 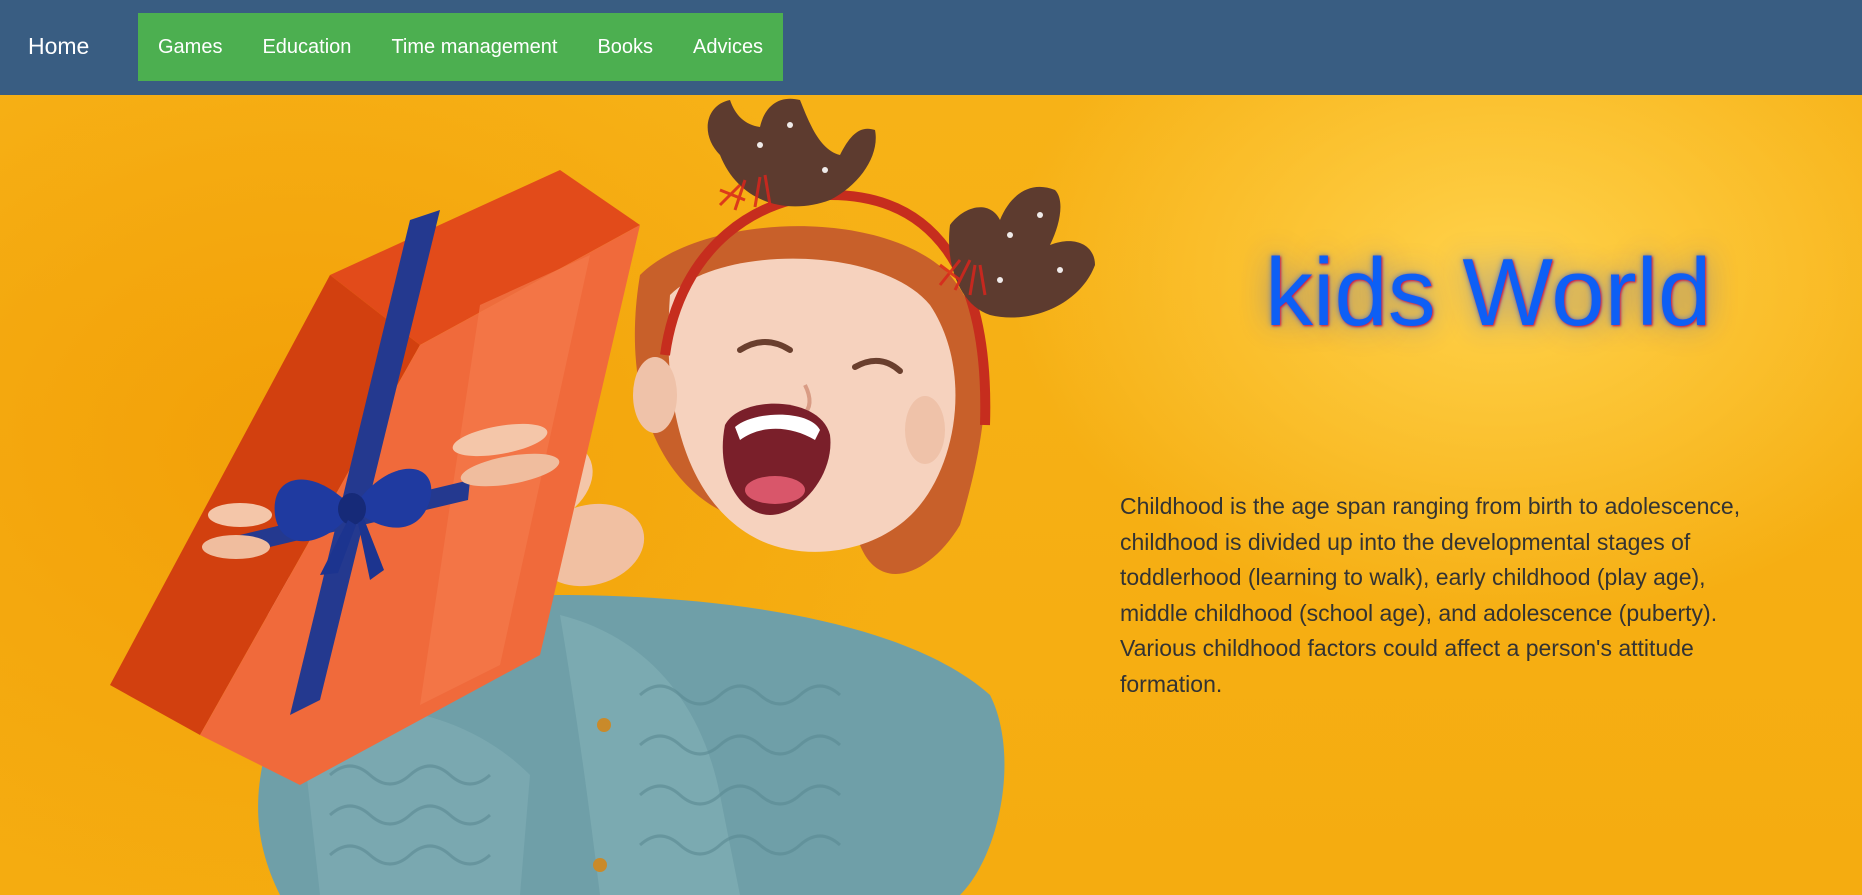 What do you see at coordinates (474, 47) in the screenshot?
I see `nav-item-time-management: Time management` at bounding box center [474, 47].